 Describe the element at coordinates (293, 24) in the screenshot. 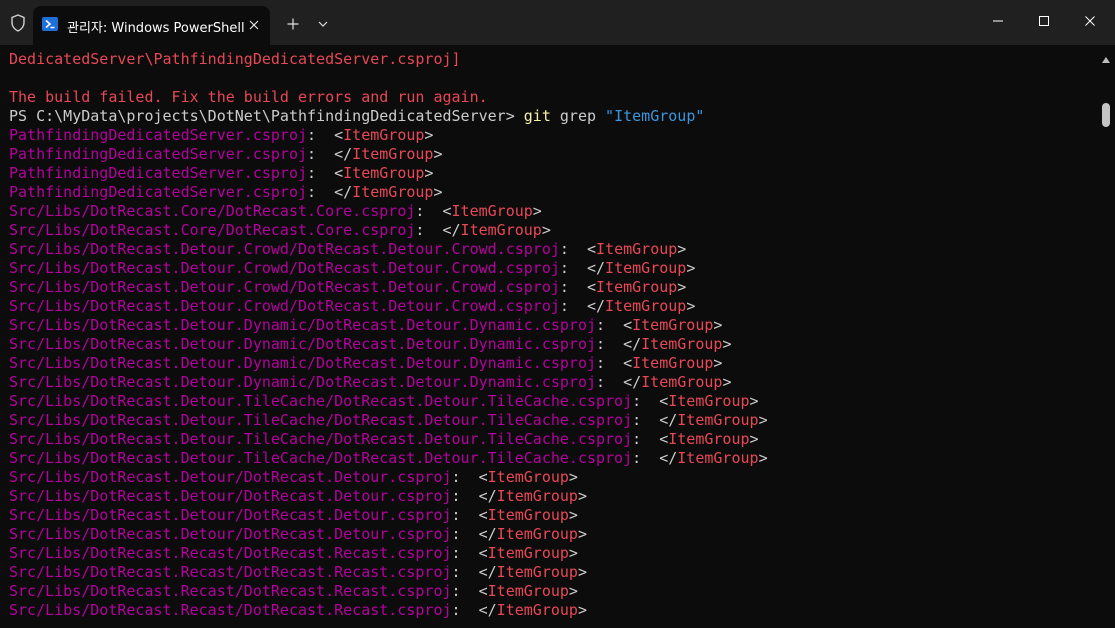

I see `plus-icon` at that location.